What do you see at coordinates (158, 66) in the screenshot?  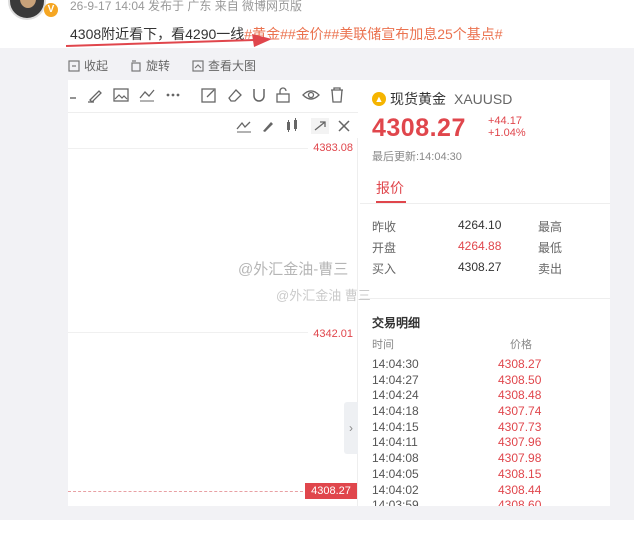 I see `rotate-label: 旋转` at bounding box center [158, 66].